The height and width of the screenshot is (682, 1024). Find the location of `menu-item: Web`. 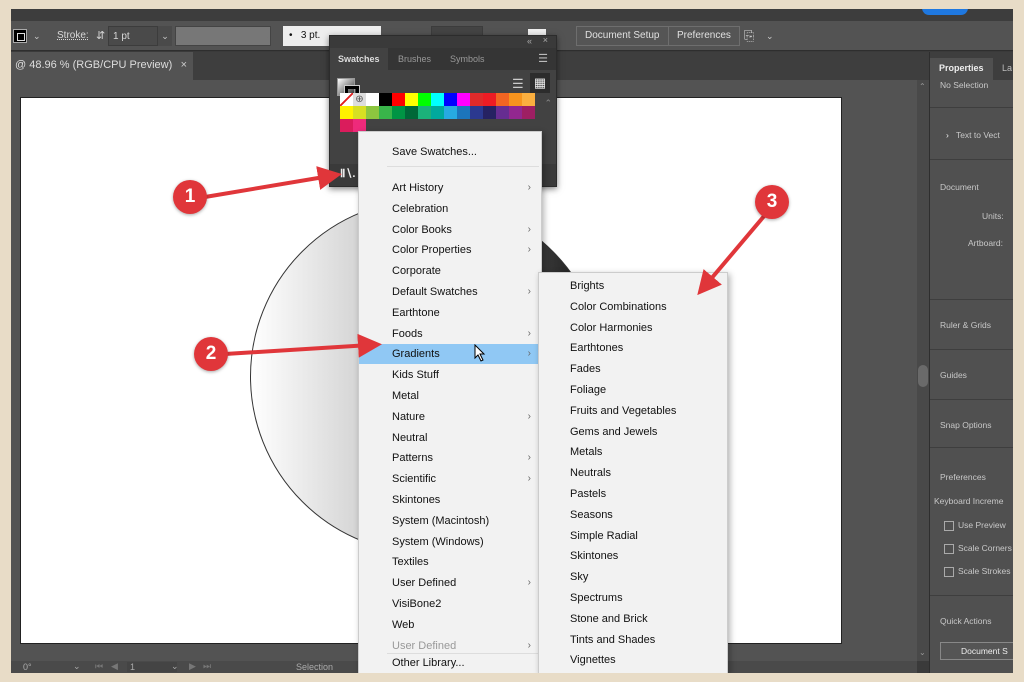

menu-item: Web is located at coordinates (450, 625).